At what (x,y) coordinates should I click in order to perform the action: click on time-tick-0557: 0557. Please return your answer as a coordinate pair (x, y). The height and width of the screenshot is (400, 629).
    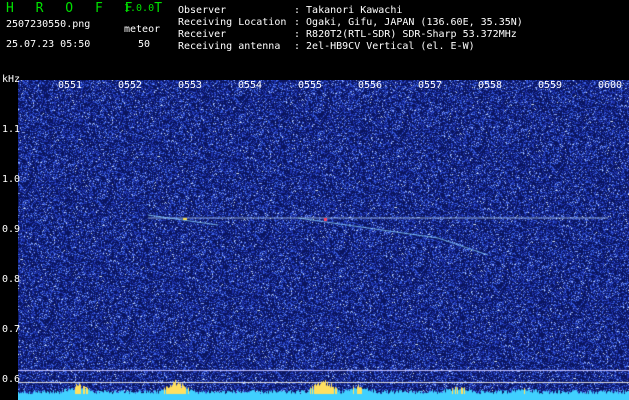
    Looking at the image, I should click on (430, 85).